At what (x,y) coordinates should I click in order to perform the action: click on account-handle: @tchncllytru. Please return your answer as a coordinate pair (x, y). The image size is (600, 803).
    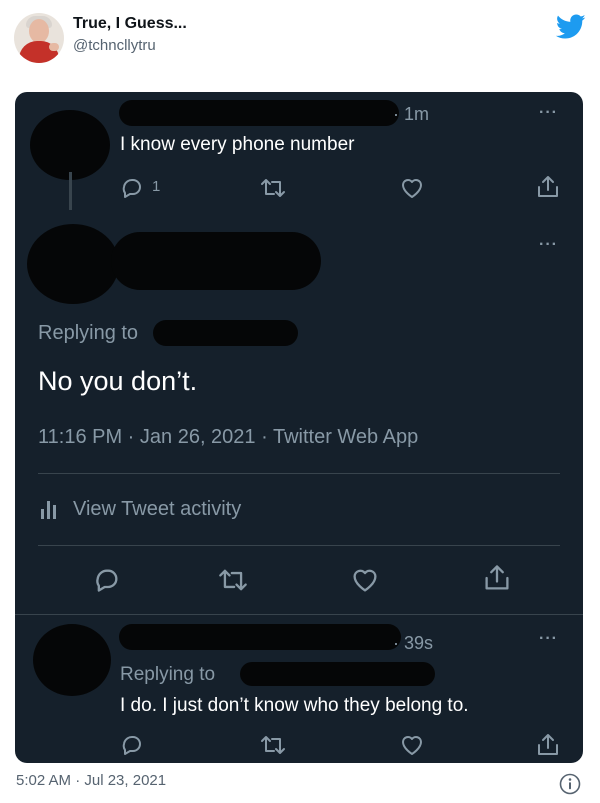
    Looking at the image, I should click on (114, 45).